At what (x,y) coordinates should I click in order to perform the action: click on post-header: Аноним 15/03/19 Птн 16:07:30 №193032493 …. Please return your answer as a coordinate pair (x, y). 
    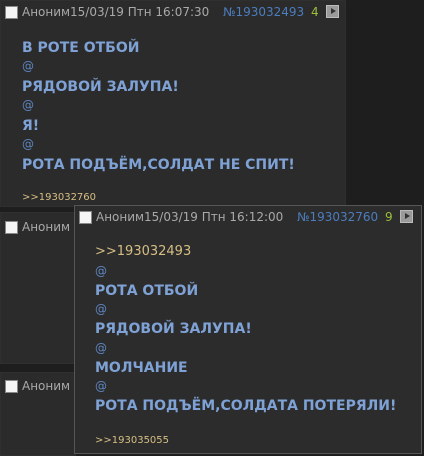
    Looking at the image, I should click on (173, 13).